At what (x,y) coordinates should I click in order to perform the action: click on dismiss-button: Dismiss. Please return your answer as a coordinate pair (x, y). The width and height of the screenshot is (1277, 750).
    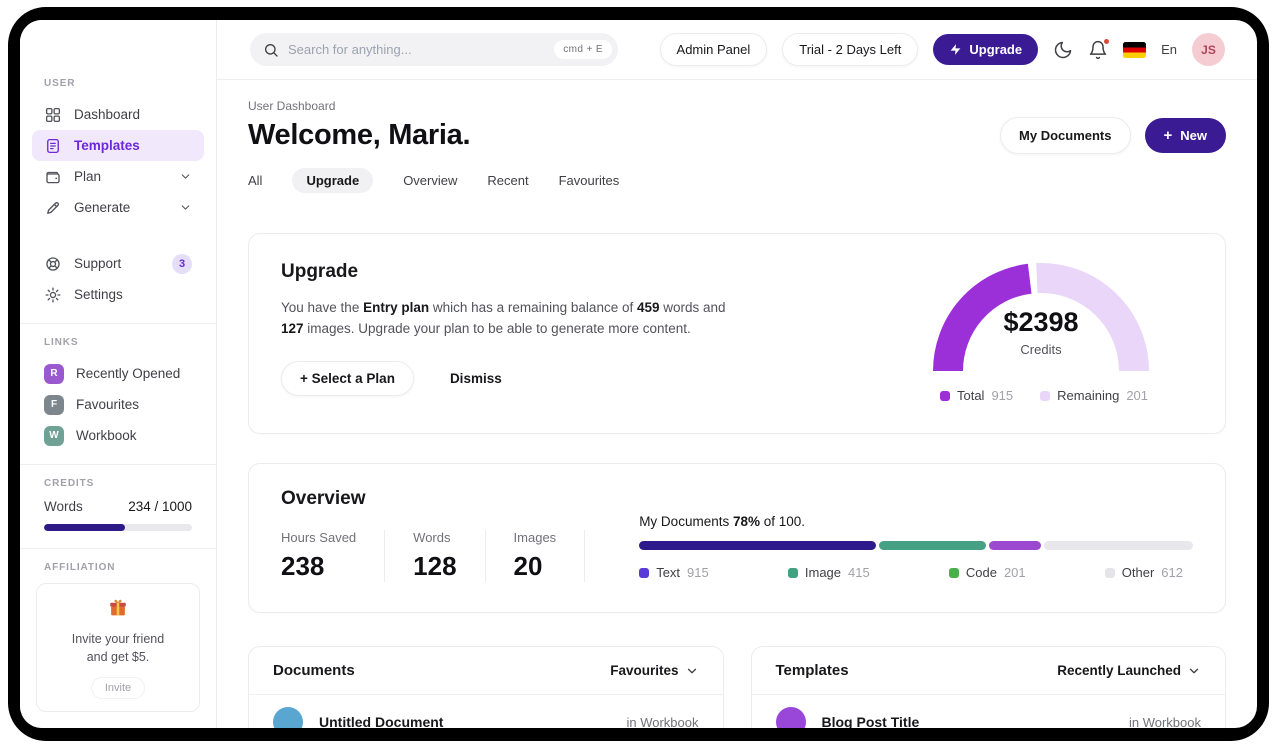
    Looking at the image, I should click on (476, 378).